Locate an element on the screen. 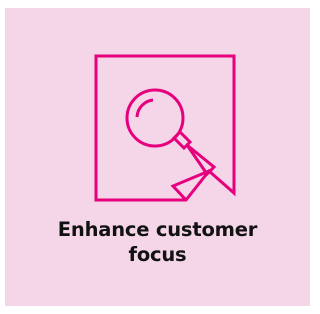  caption-line-2: focus is located at coordinates (157, 254).